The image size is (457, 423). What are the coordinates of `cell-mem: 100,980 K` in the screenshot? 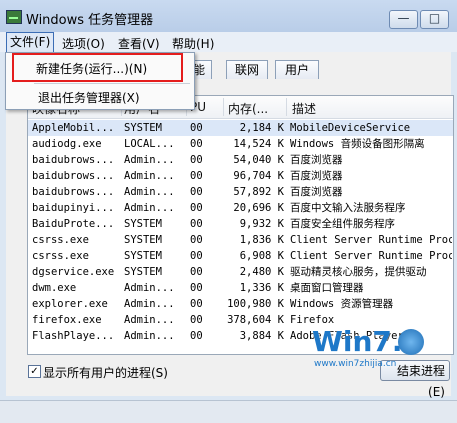 It's located at (255, 304).